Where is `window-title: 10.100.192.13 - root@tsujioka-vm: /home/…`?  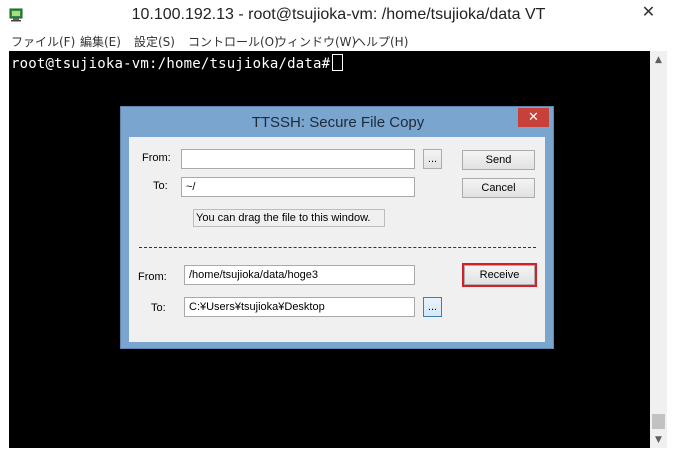
window-title: 10.100.192.13 - root@tsujioka-vm: /home/… is located at coordinates (338, 14).